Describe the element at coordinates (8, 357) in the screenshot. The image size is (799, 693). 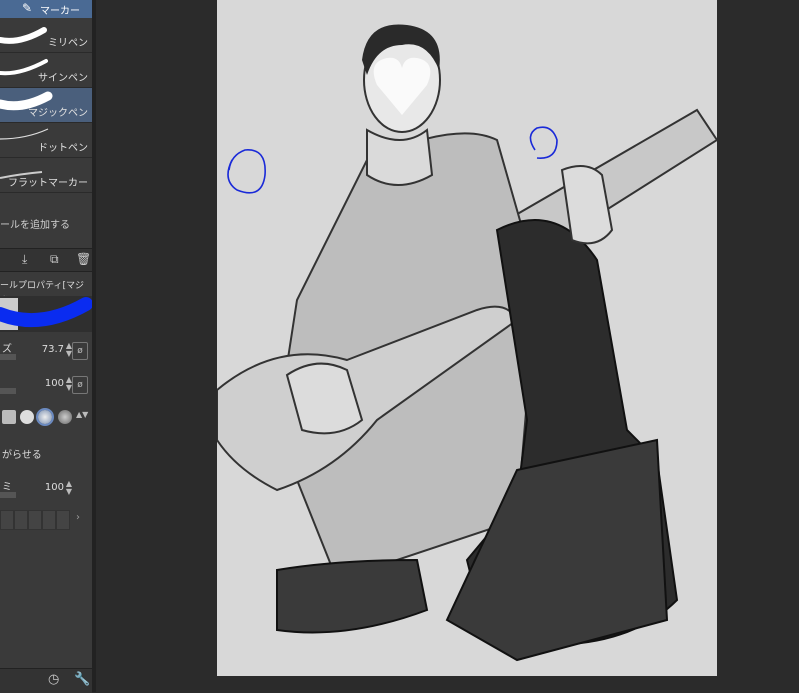
I see `size-slider` at that location.